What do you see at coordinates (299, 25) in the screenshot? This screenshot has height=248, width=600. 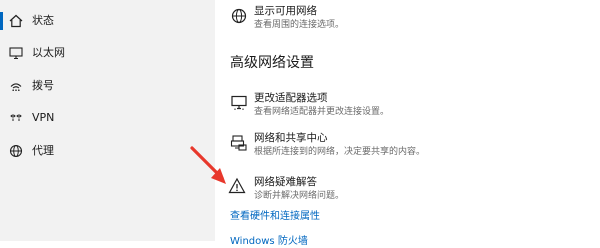 I see `show-networks-desc: 查看周围的连接选项。` at bounding box center [299, 25].